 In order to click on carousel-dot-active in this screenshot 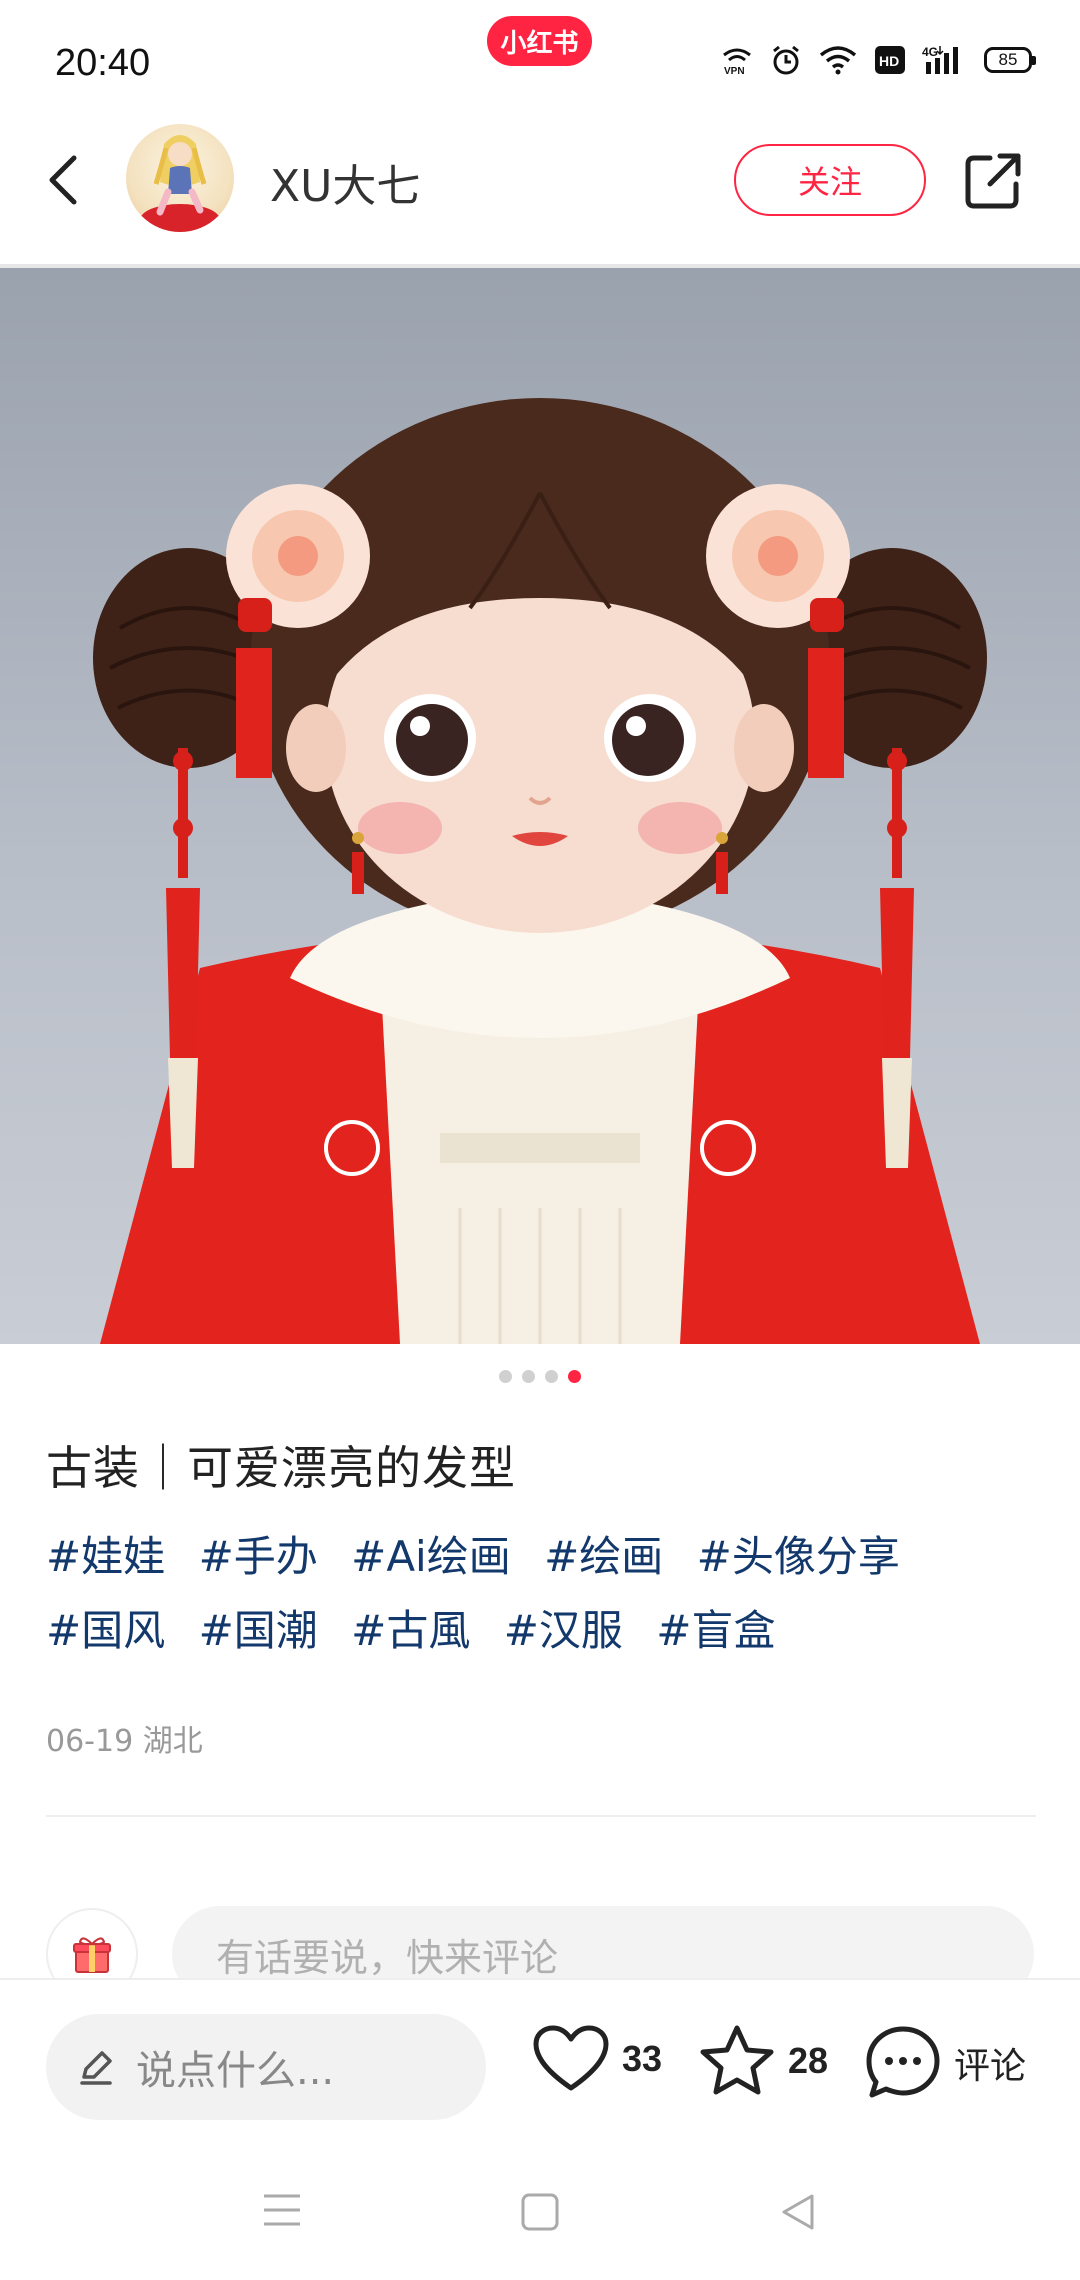, I will do `click(574, 1376)`.